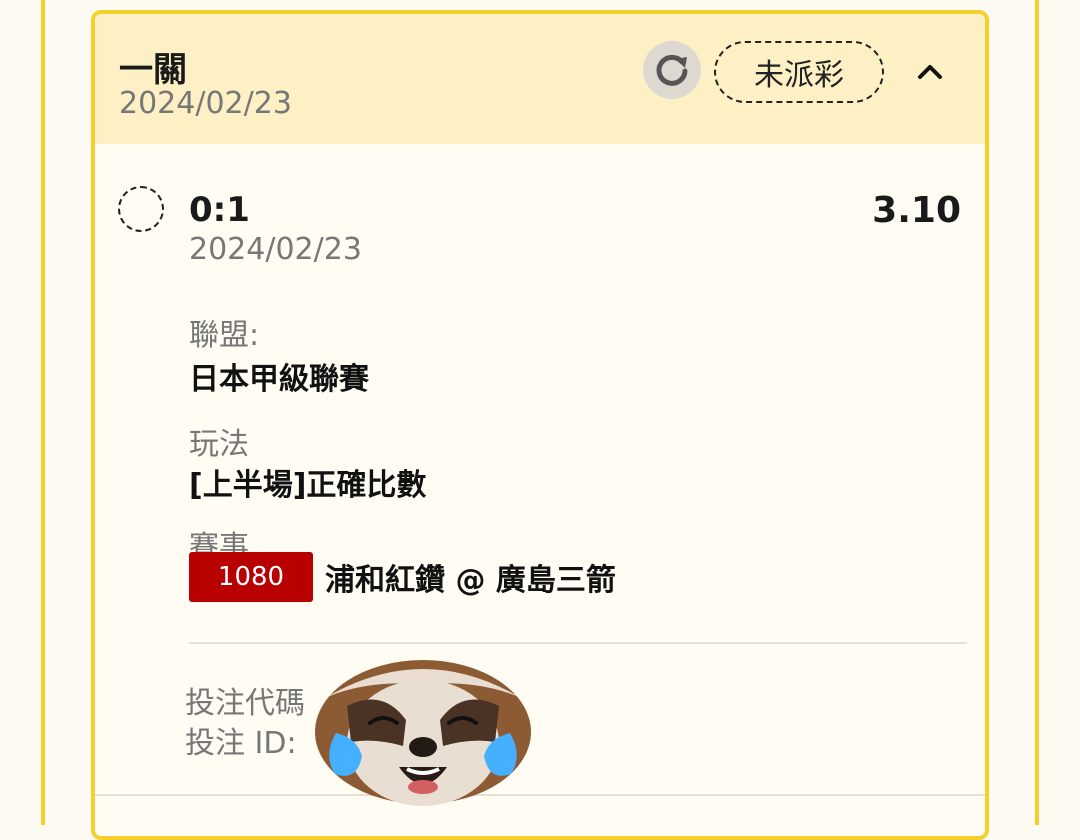  Describe the element at coordinates (219, 444) in the screenshot. I see `market-label: 玩法` at that location.